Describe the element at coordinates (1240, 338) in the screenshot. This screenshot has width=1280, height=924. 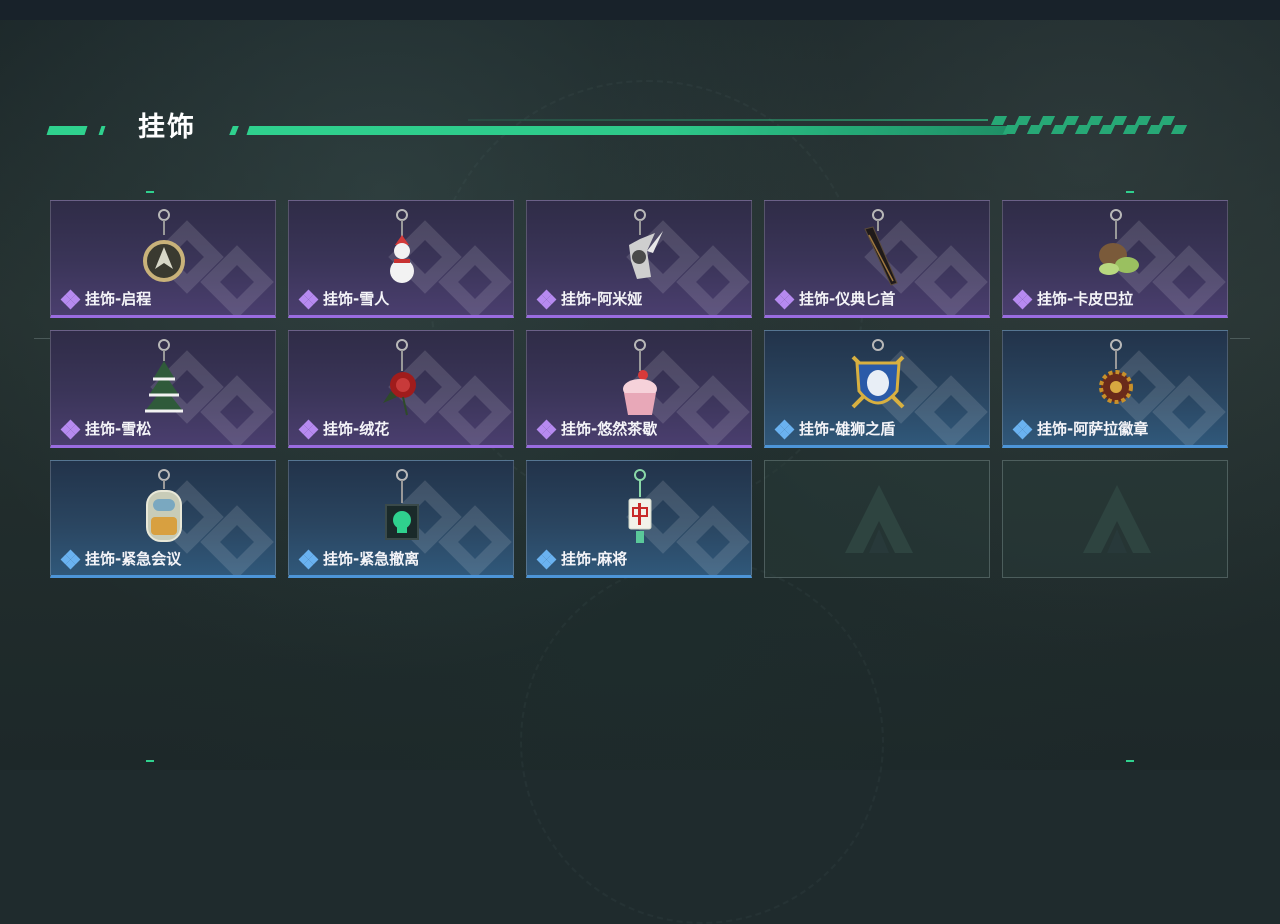
I see `side-line-right` at that location.